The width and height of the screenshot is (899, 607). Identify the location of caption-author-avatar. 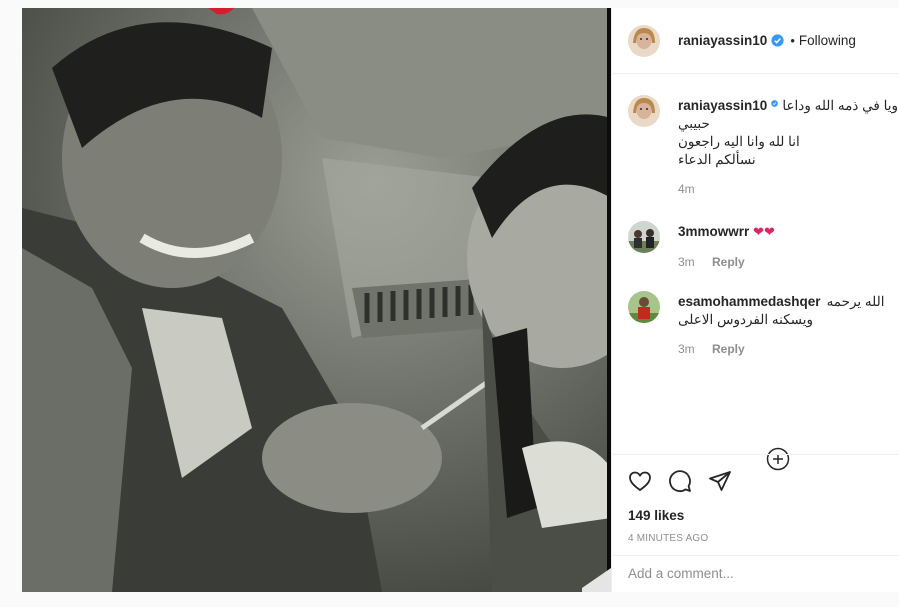
(644, 111).